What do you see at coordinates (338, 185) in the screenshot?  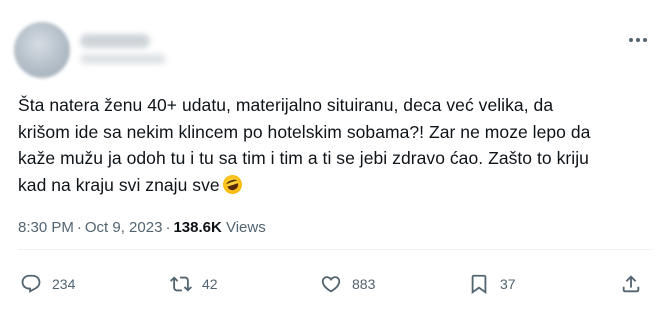 I see `tweet-text-line: kad na kraju svi znaju sve` at bounding box center [338, 185].